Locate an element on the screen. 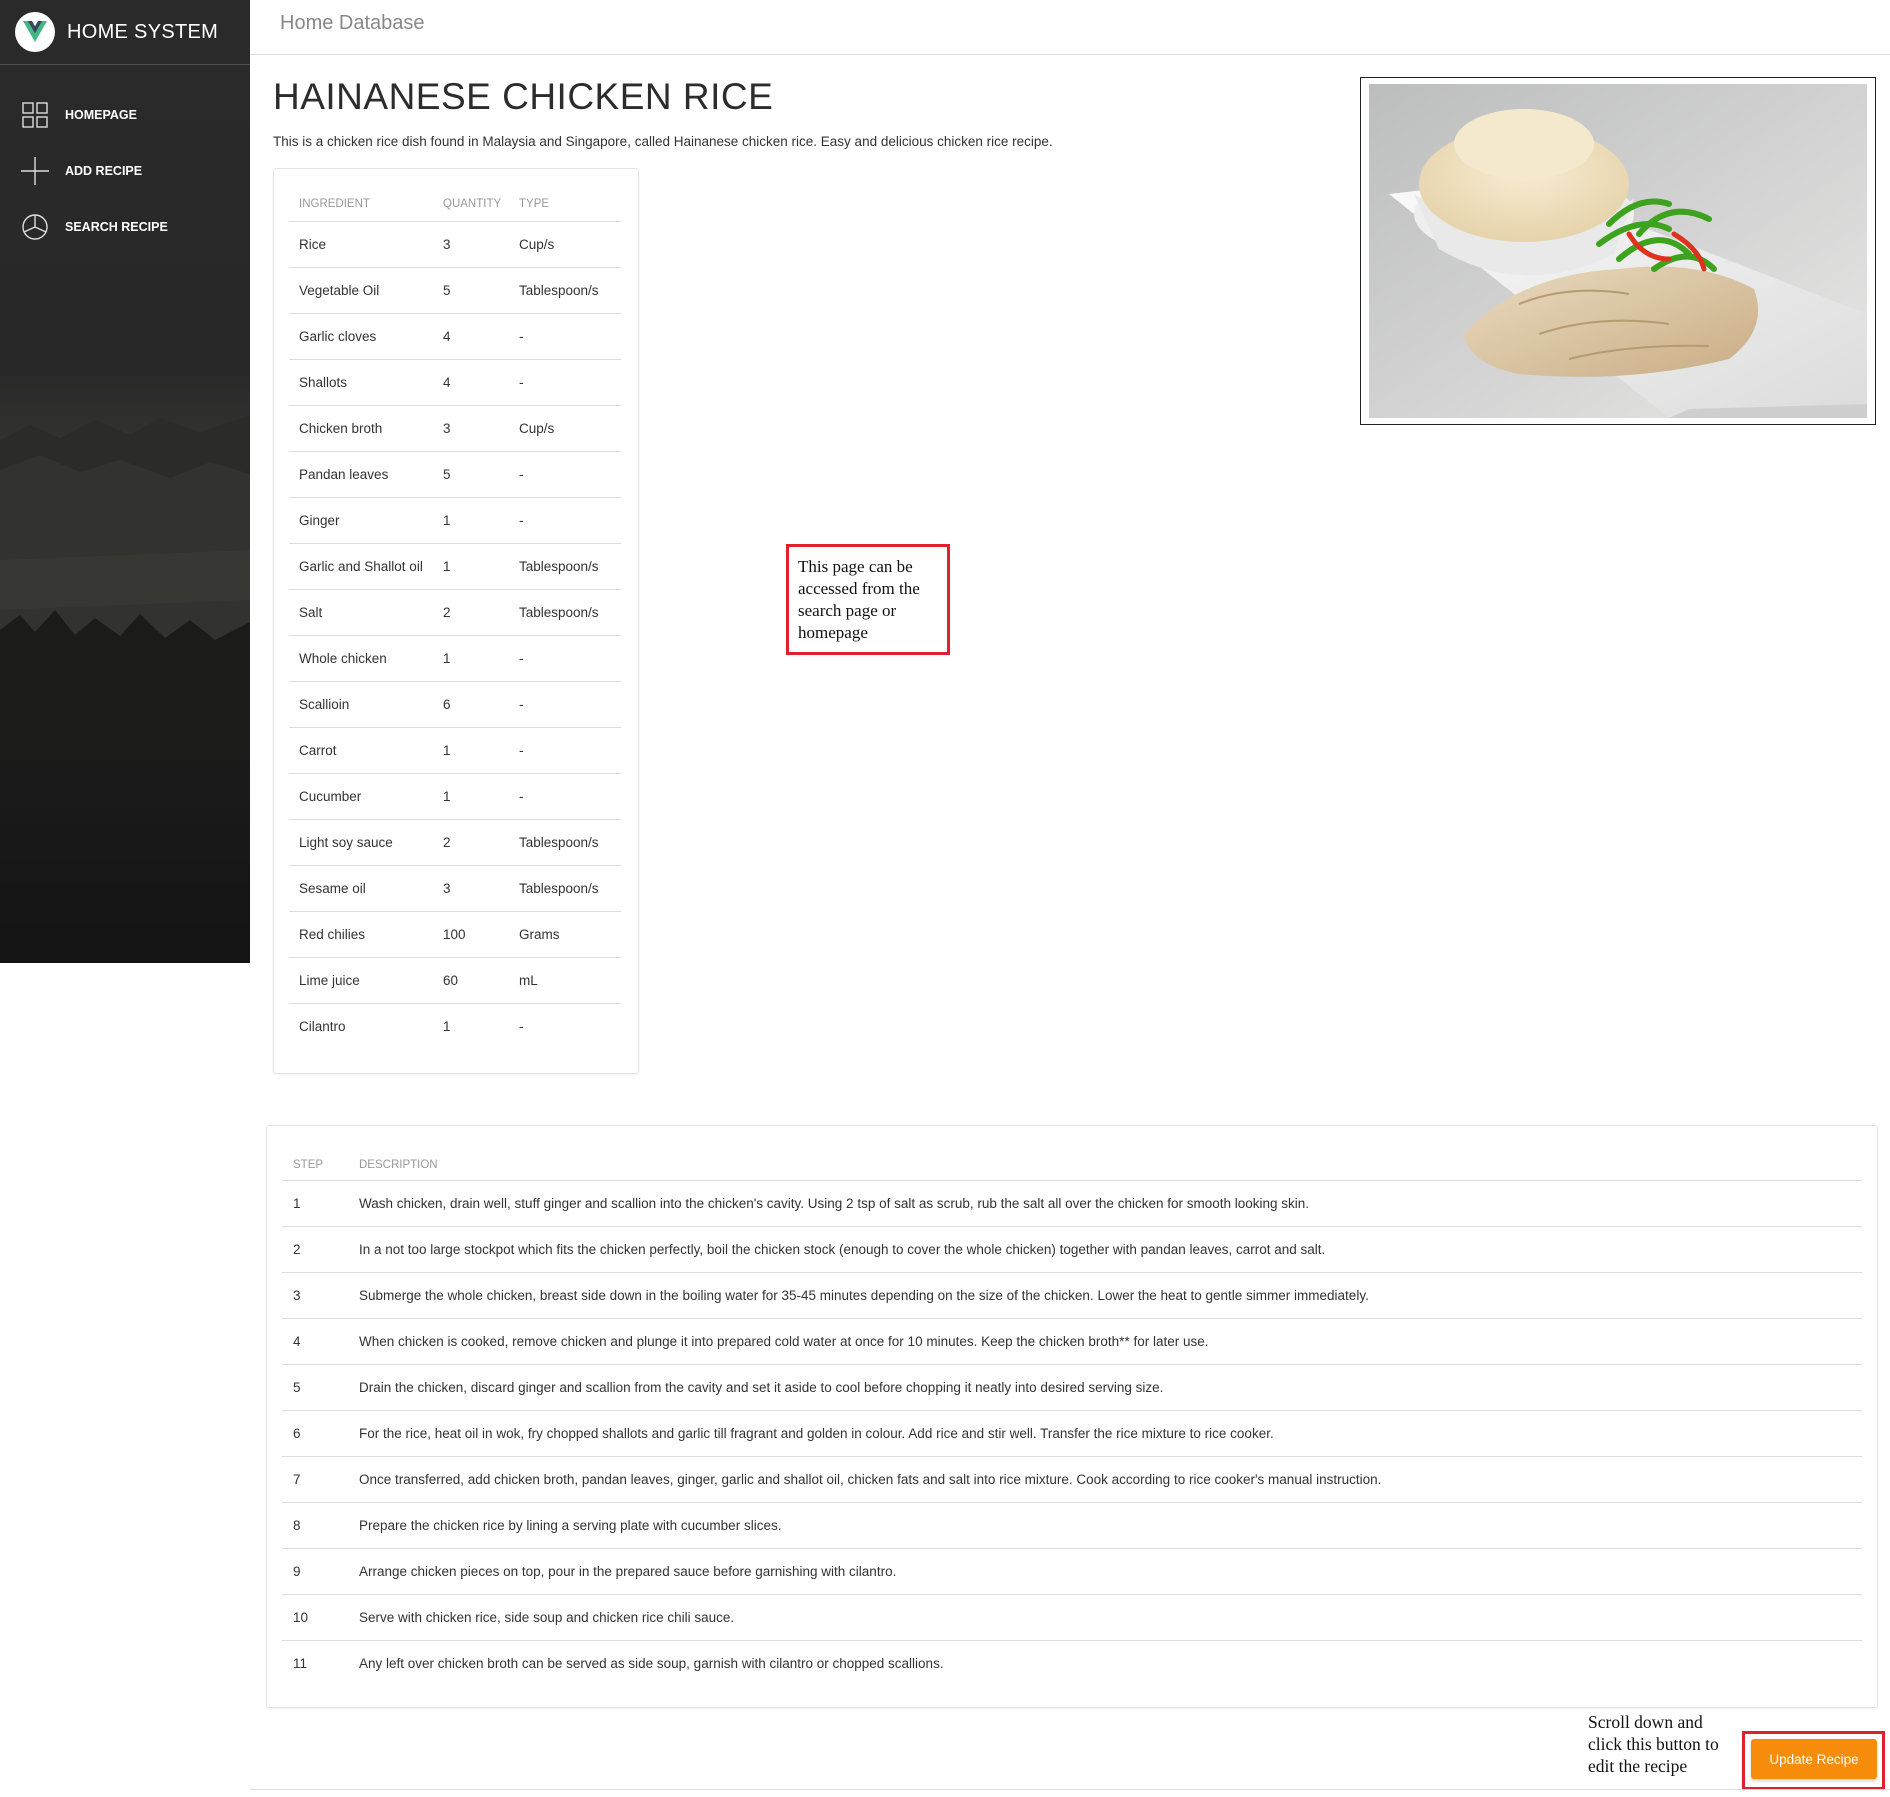 The image size is (1890, 1797). table-row: Rice 3 Cup/s is located at coordinates (455, 244).